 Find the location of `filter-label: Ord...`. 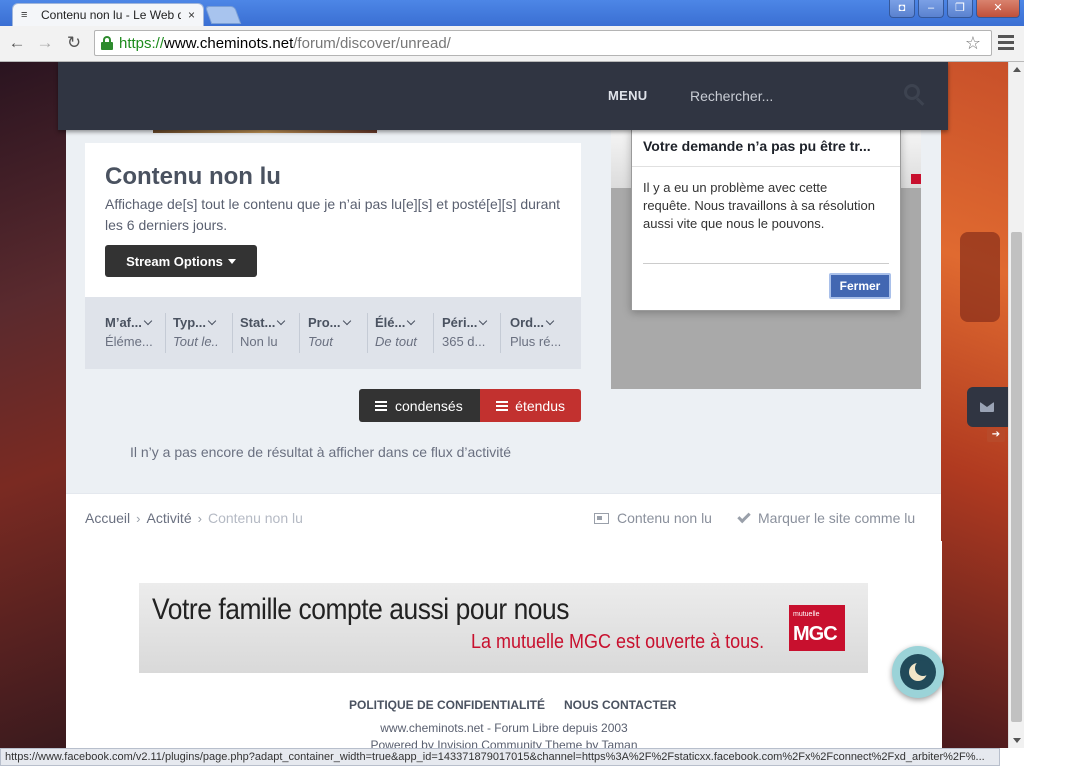

filter-label: Ord... is located at coordinates (527, 322).